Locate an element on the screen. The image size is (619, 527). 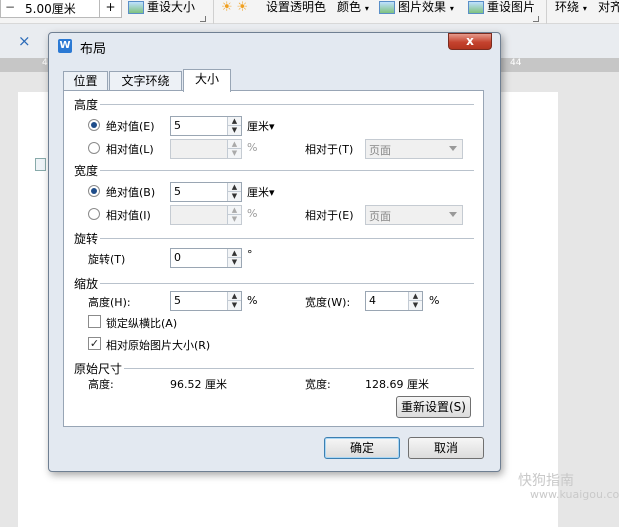
rotation-label: 旋转(T) is located at coordinates (107, 259).